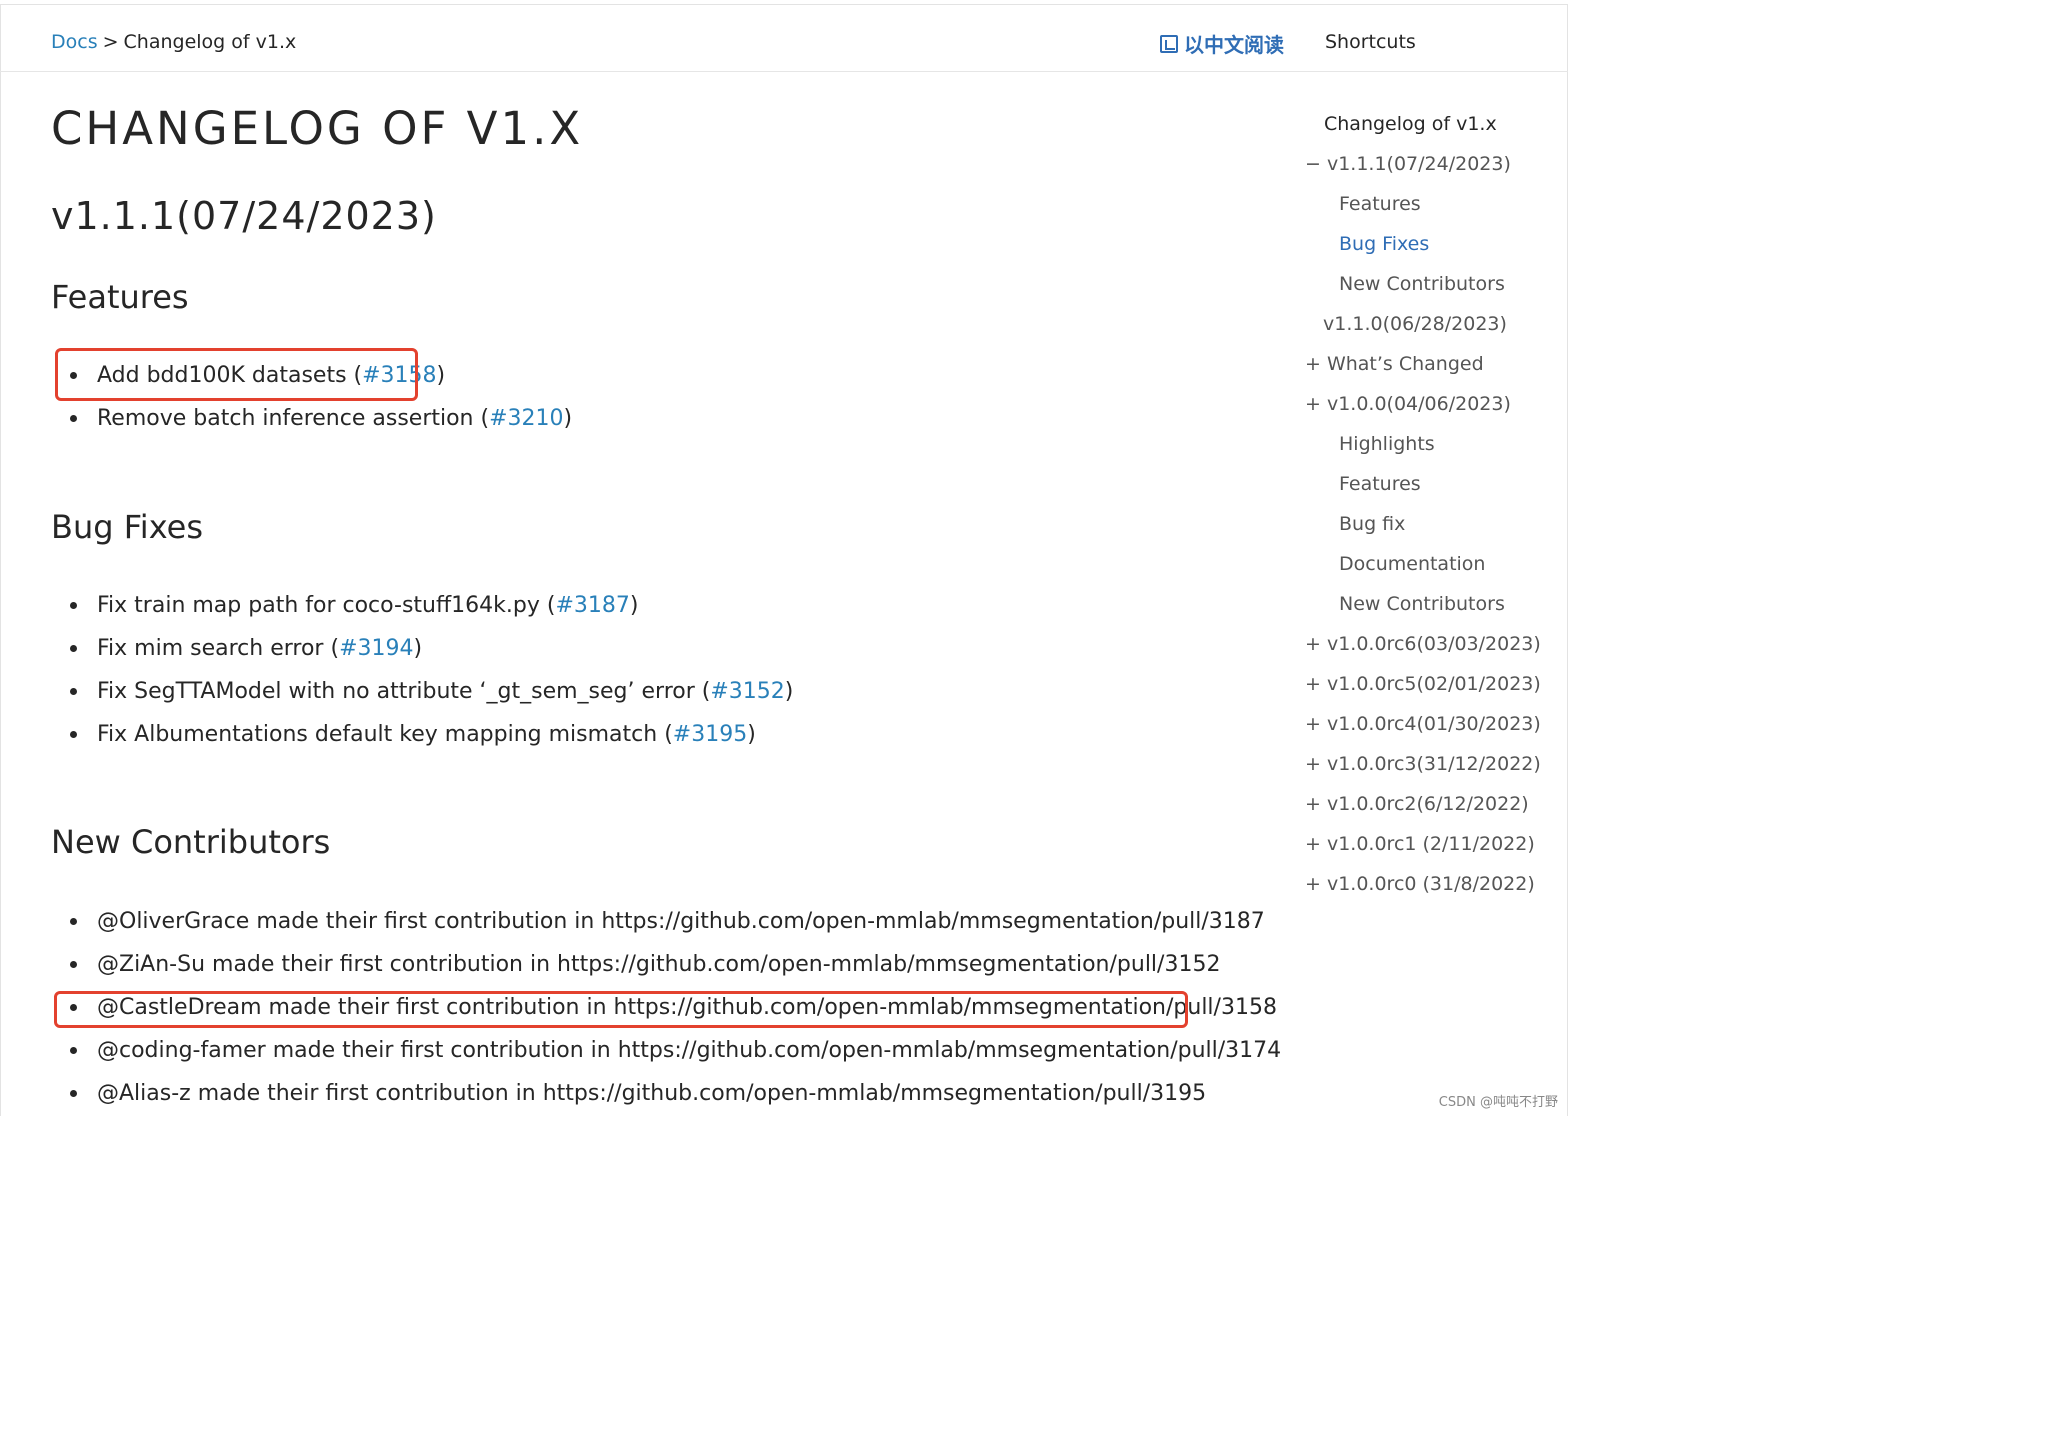 The height and width of the screenshot is (1456, 2046). Describe the element at coordinates (1423, 724) in the screenshot. I see `toc-item: + v1.0.0rc4(01/30/2023)` at that location.